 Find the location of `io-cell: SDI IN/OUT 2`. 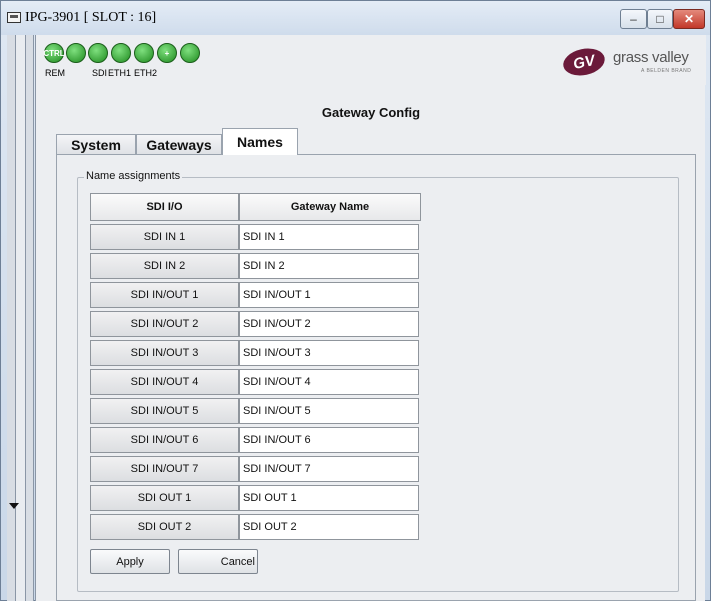

io-cell: SDI IN/OUT 2 is located at coordinates (164, 324).